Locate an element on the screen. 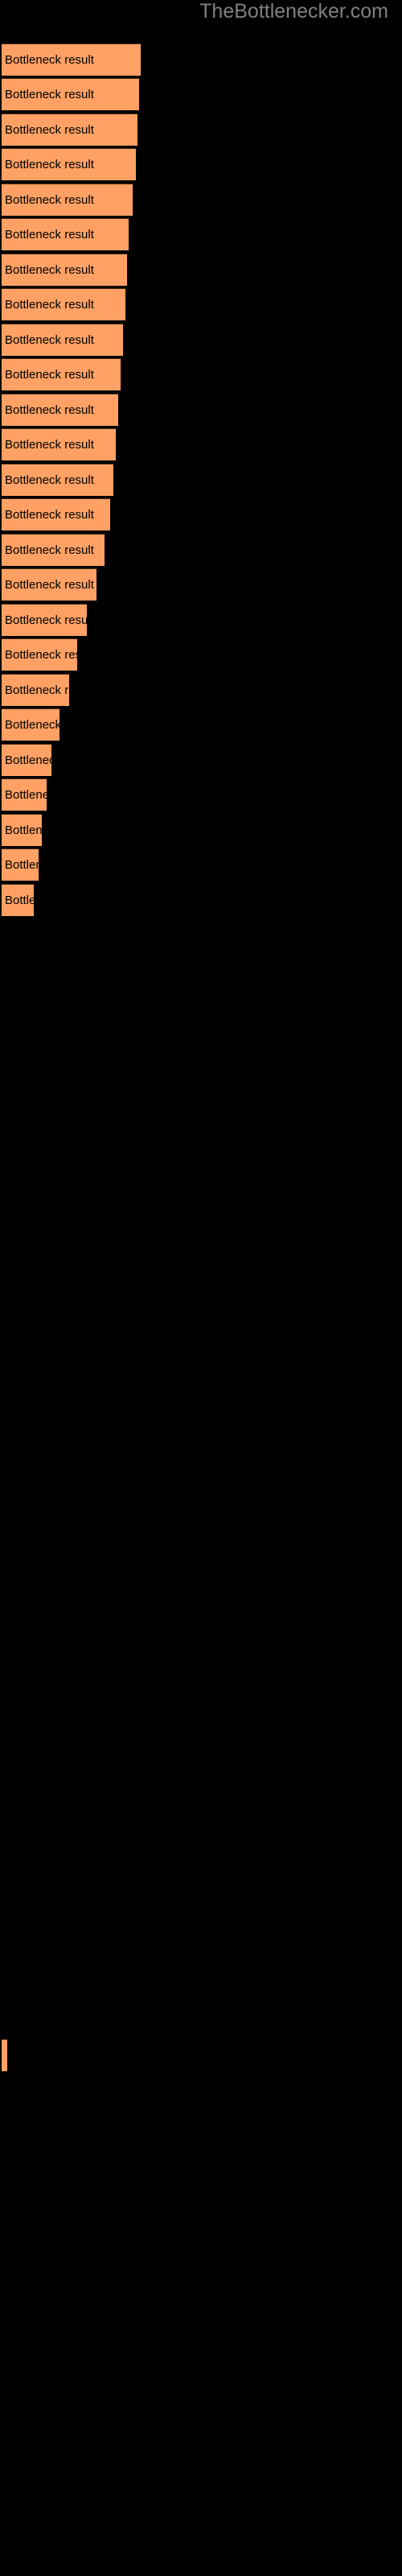 This screenshot has height=2576, width=402. bar-22: Bottleneck result is located at coordinates (24, 794).